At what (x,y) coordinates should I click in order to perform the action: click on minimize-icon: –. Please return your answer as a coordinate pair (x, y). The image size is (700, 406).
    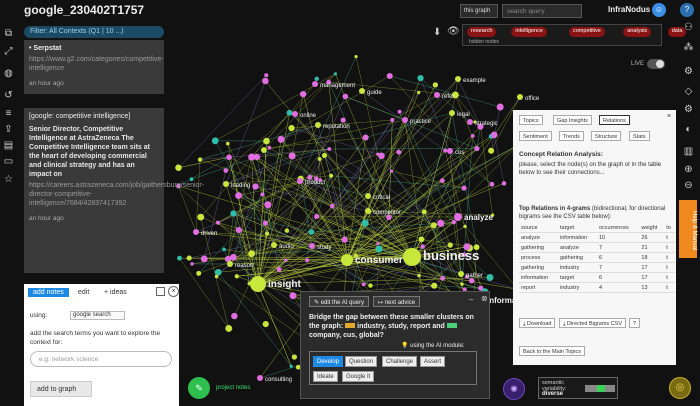
    Looking at the image, I should click on (471, 299).